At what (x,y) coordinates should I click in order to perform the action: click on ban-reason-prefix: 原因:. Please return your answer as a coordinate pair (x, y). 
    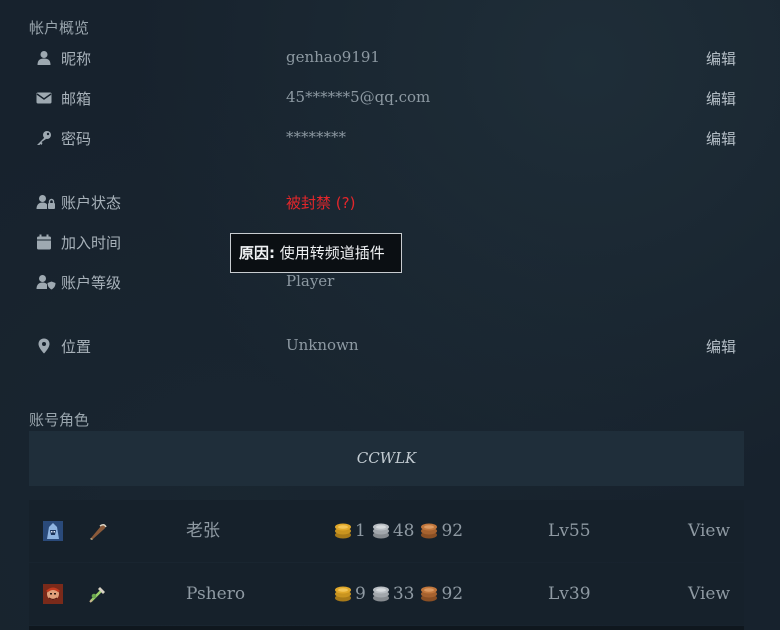
    Looking at the image, I should click on (257, 253).